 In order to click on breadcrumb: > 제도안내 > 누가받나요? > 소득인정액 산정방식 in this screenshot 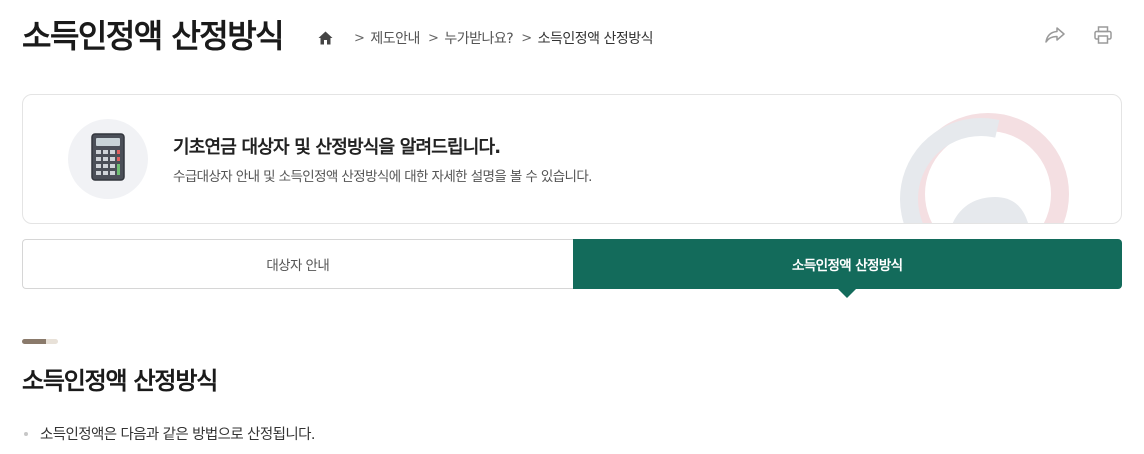, I will do `click(488, 38)`.